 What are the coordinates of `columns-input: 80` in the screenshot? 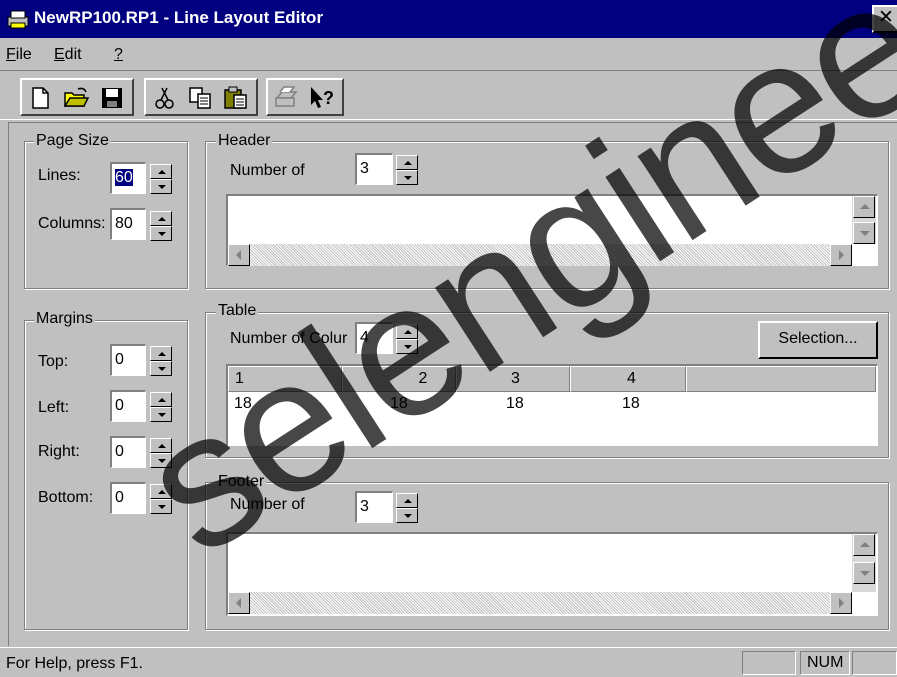 It's located at (128, 224).